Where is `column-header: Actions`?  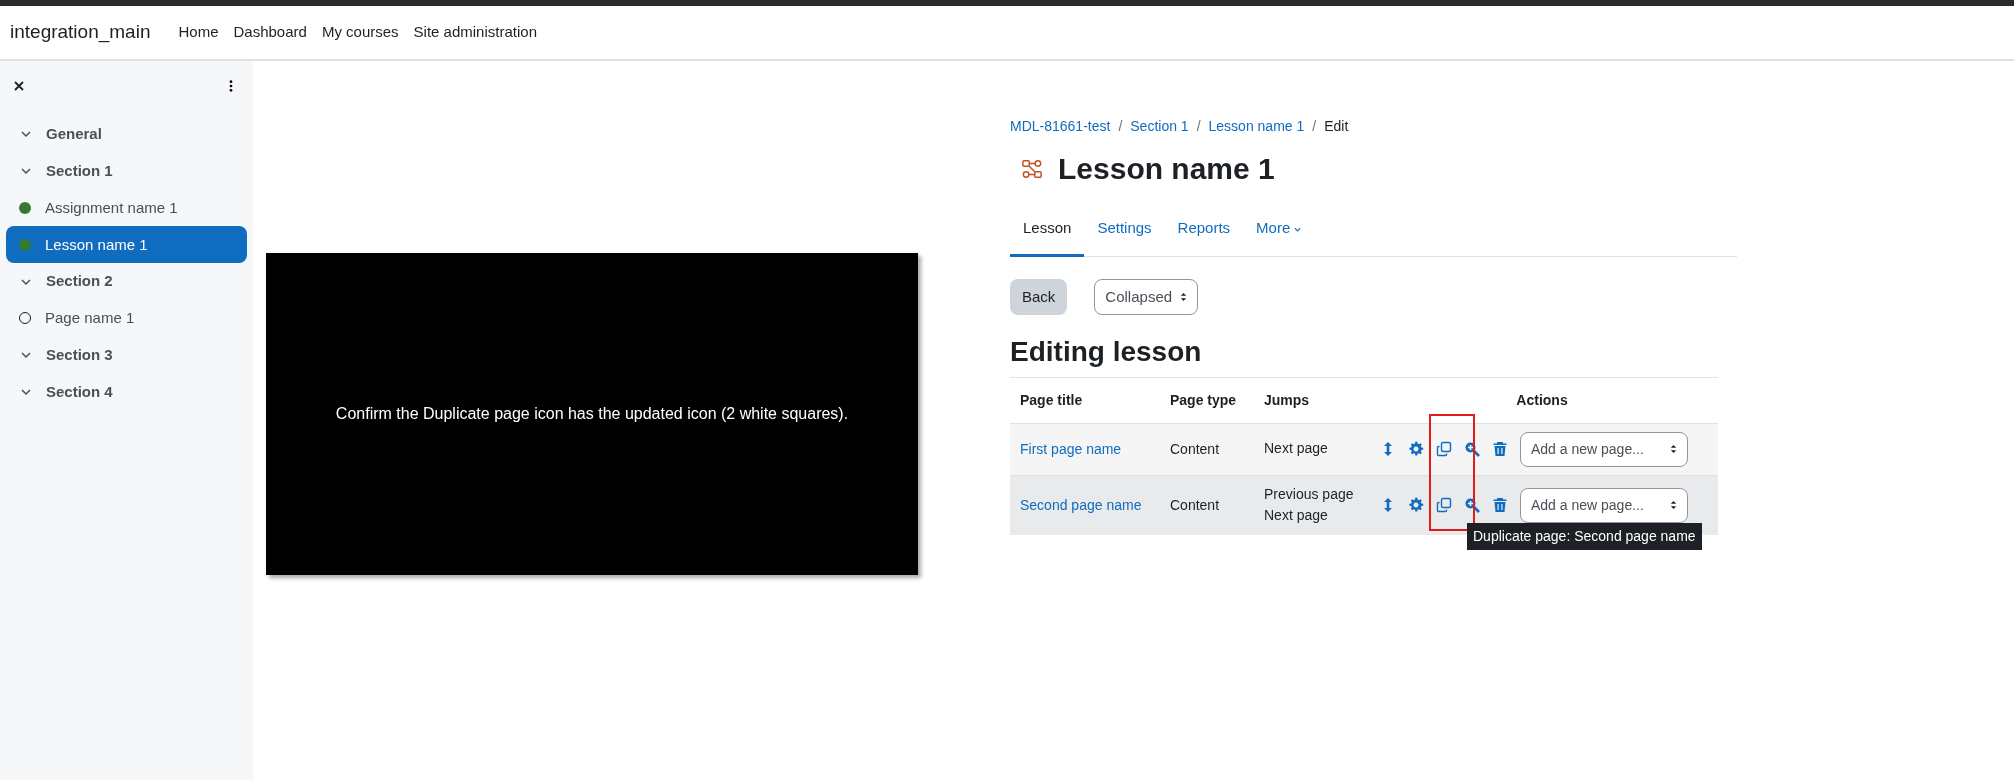 column-header: Actions is located at coordinates (1542, 400).